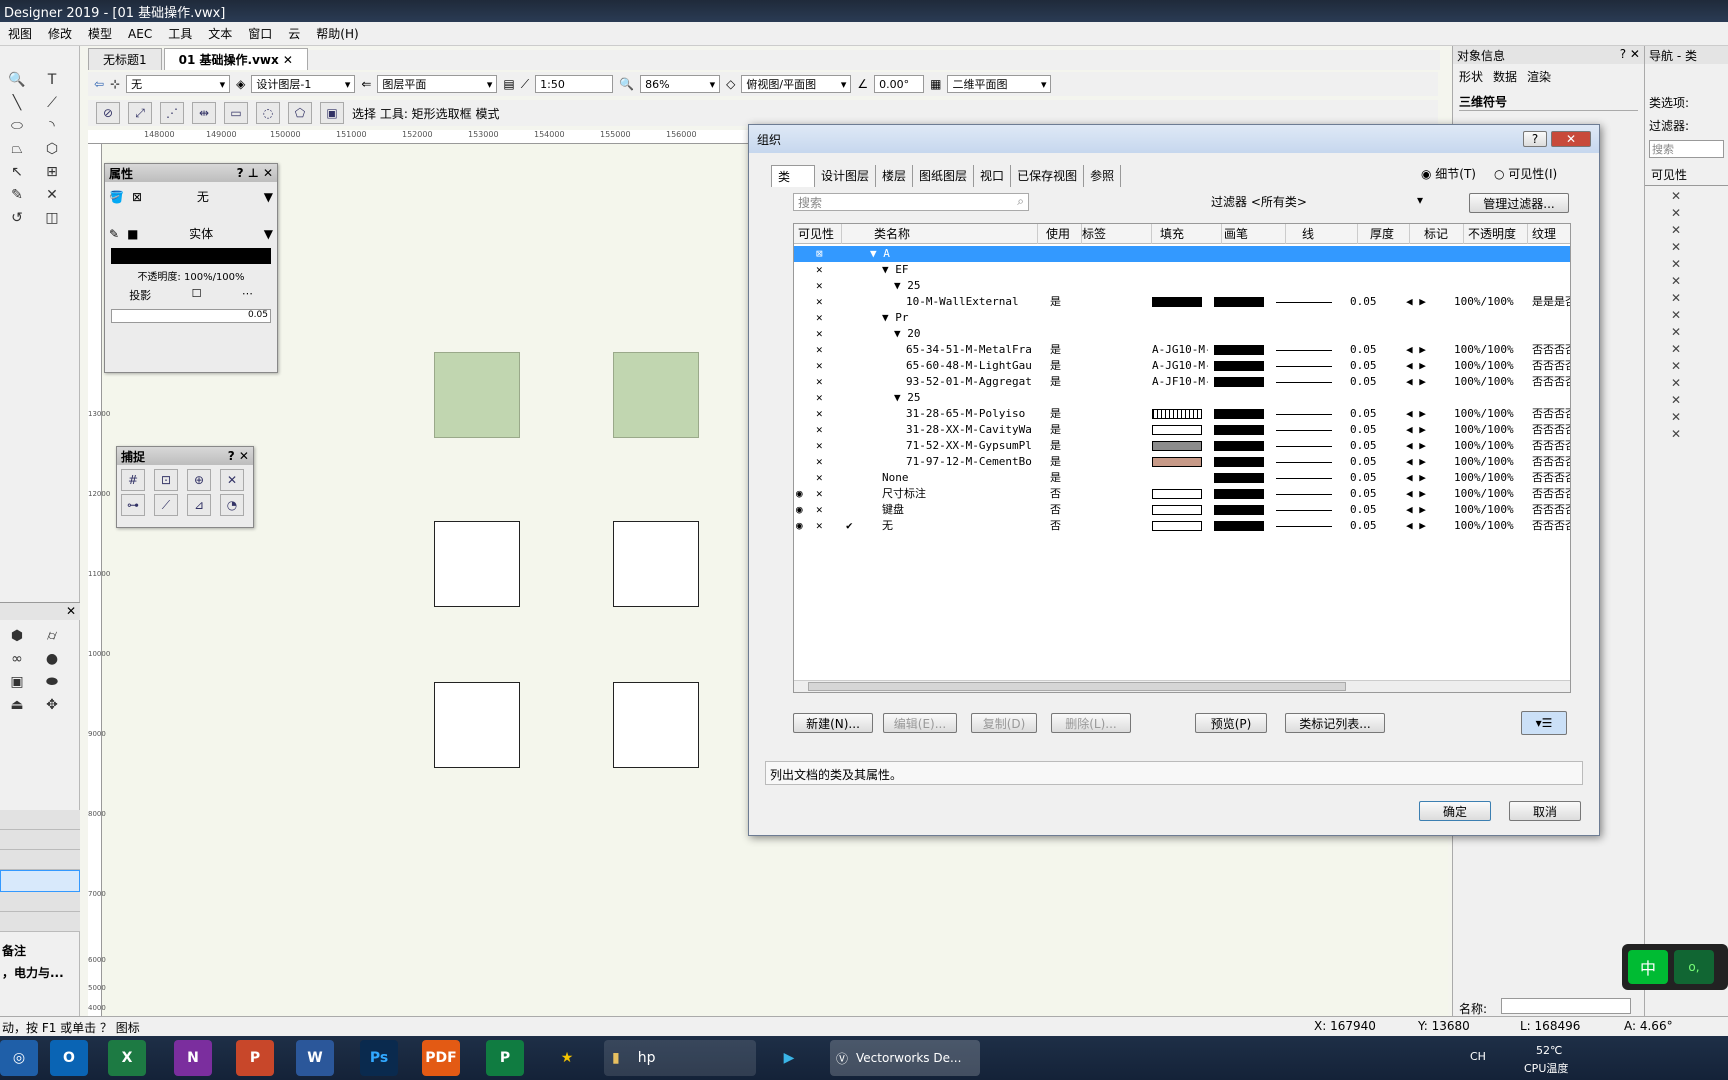 The height and width of the screenshot is (1080, 1728). Describe the element at coordinates (1390, 234) in the screenshot. I see `col-thickness: 厚度` at that location.